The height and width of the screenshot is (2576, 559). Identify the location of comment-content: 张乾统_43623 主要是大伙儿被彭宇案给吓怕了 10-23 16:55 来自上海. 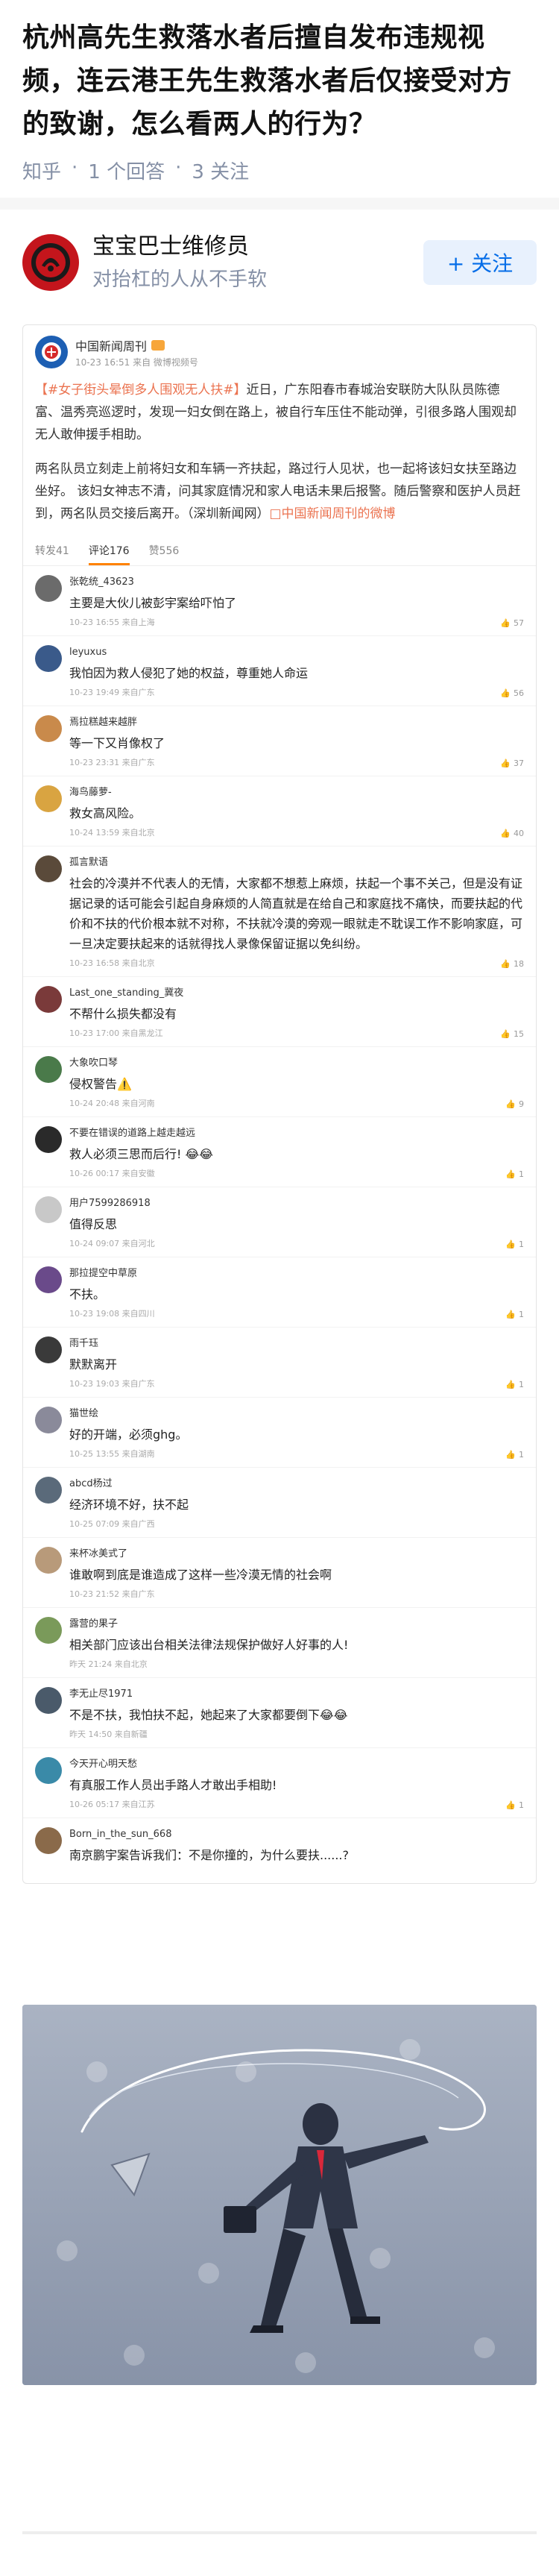
(296, 601).